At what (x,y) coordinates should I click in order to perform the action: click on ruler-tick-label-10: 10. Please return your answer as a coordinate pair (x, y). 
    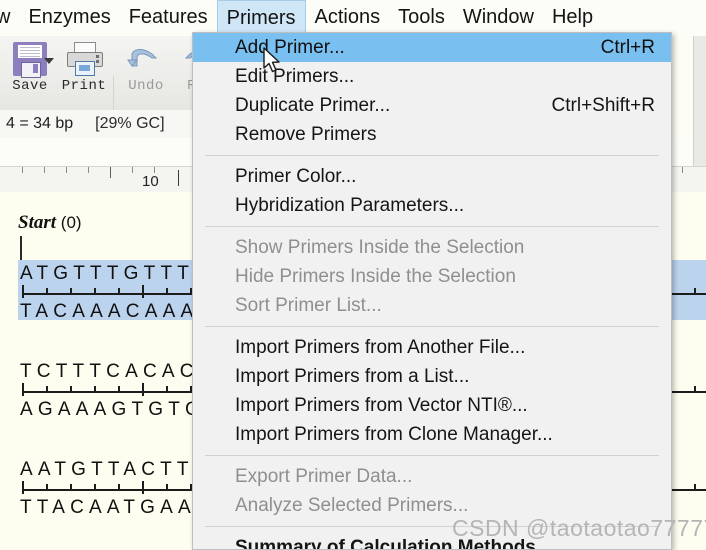
    Looking at the image, I should click on (150, 181).